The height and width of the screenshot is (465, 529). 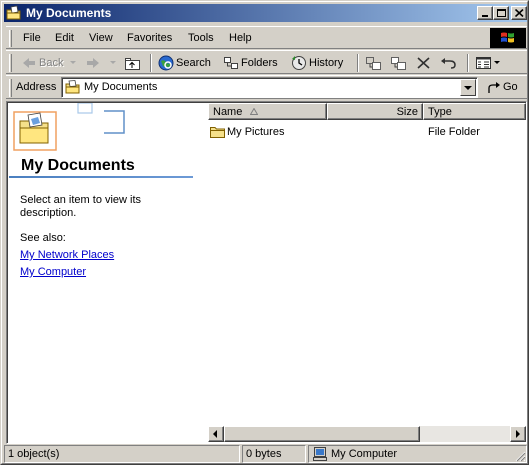 I want to click on back-label: Back, so click(x=51, y=63).